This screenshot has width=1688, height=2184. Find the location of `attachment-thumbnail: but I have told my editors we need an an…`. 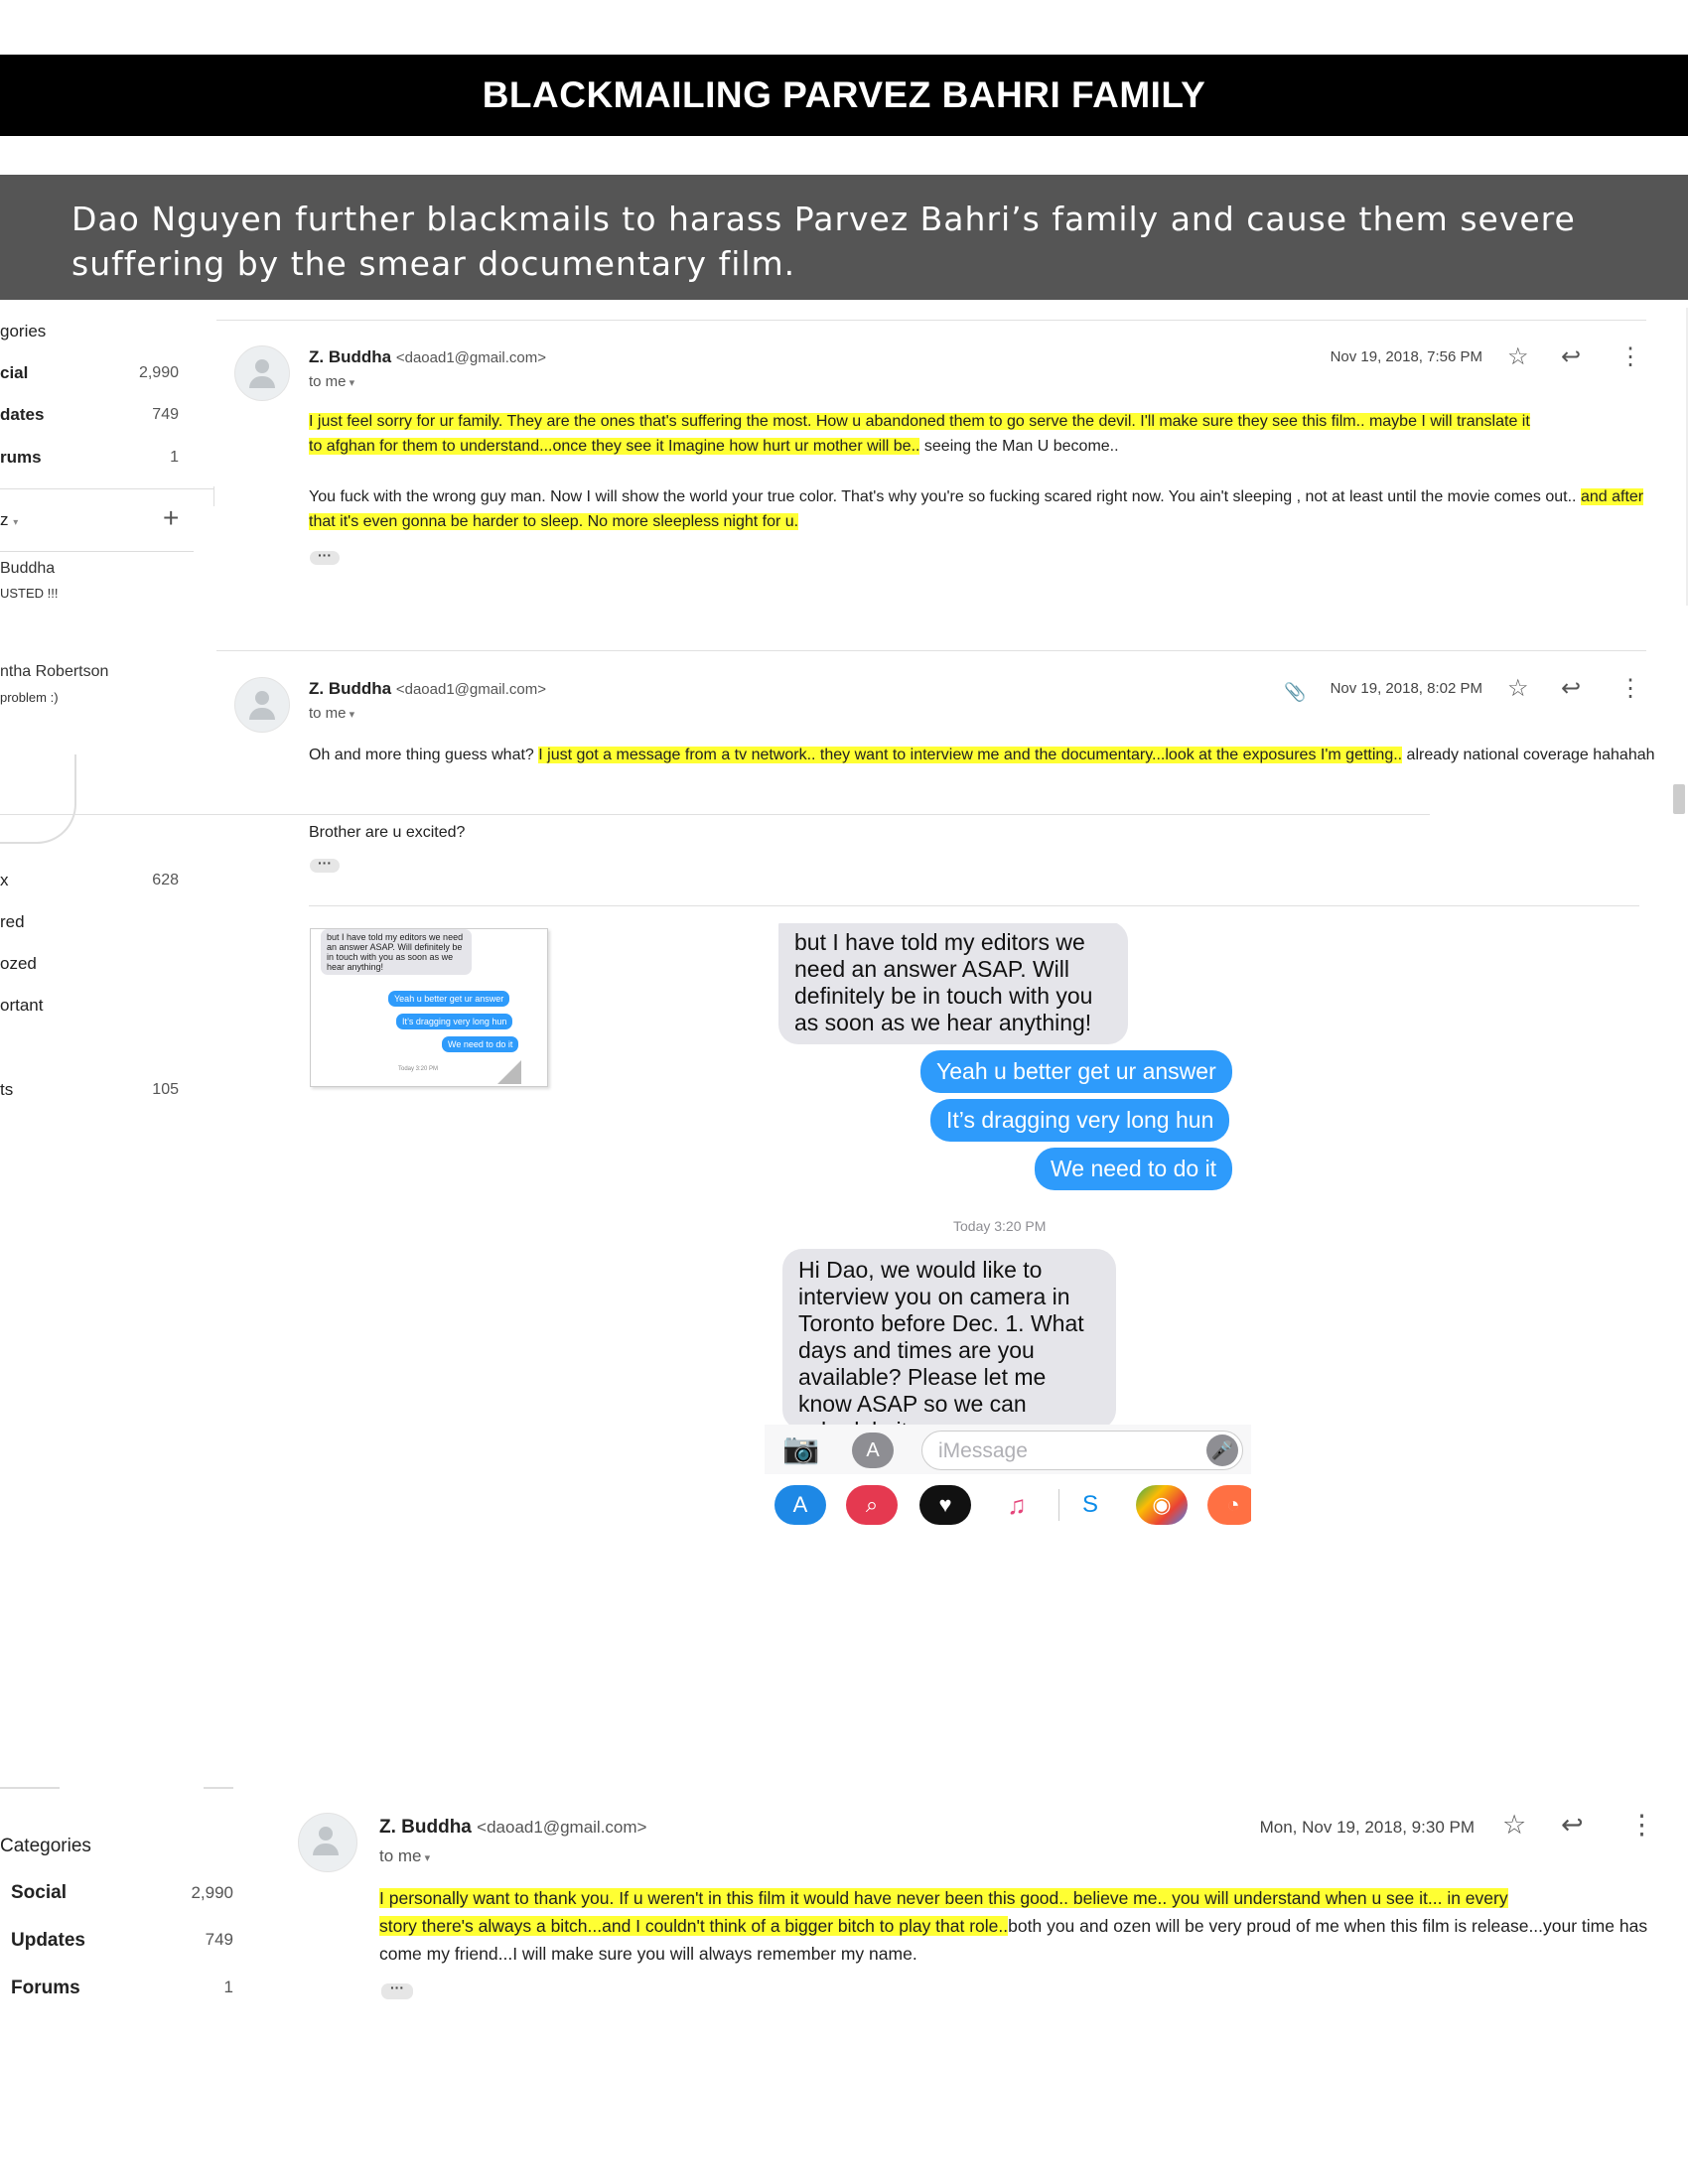

attachment-thumbnail: but I have told my editors we need an an… is located at coordinates (429, 1007).